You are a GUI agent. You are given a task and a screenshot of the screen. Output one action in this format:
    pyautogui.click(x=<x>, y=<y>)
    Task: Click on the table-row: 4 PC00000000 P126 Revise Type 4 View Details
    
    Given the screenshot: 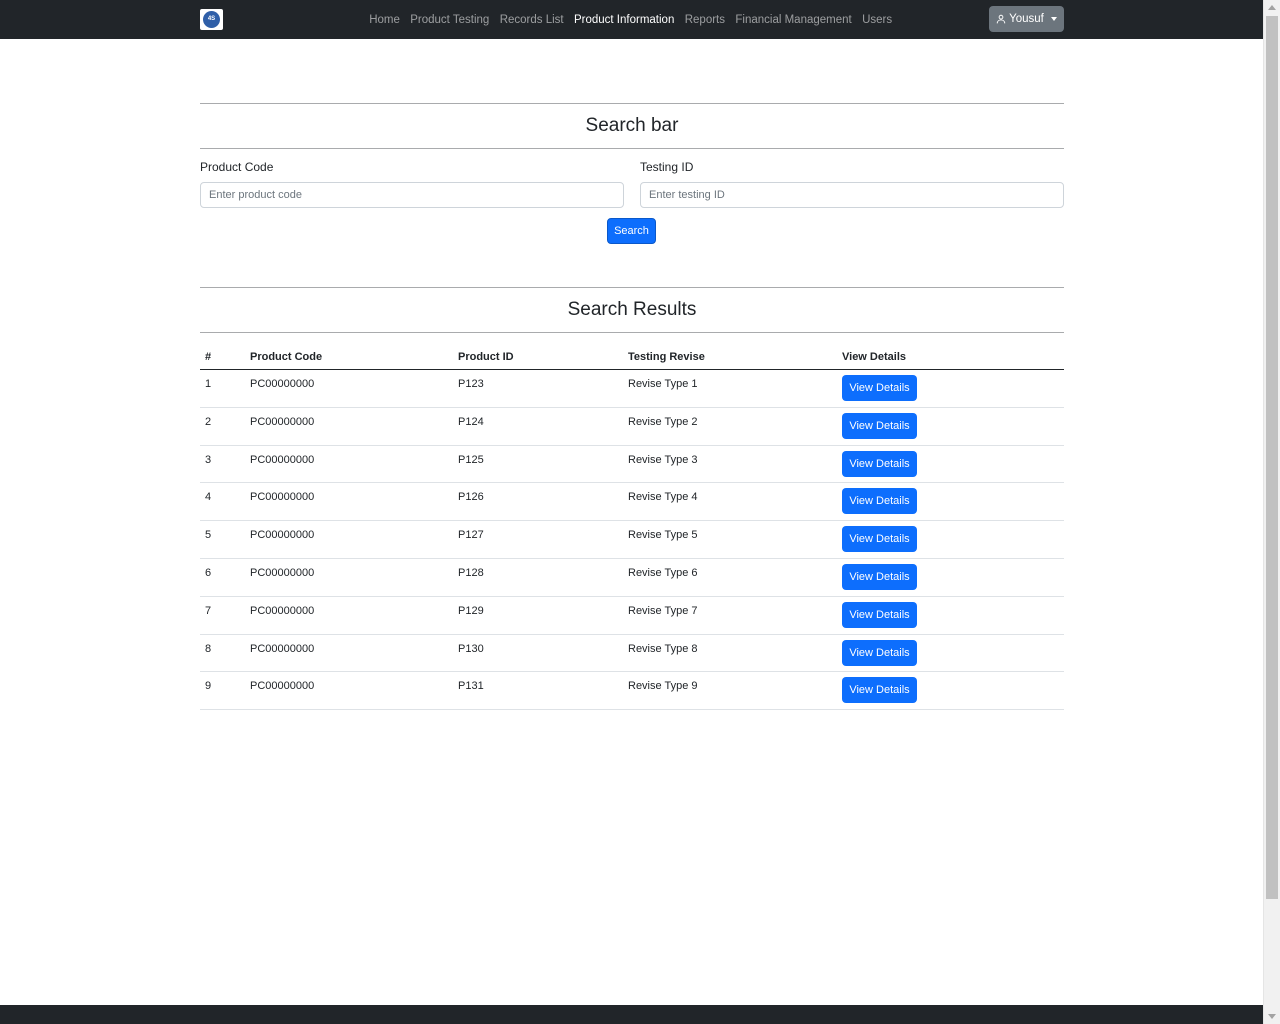 What is the action you would take?
    pyautogui.click(x=632, y=502)
    